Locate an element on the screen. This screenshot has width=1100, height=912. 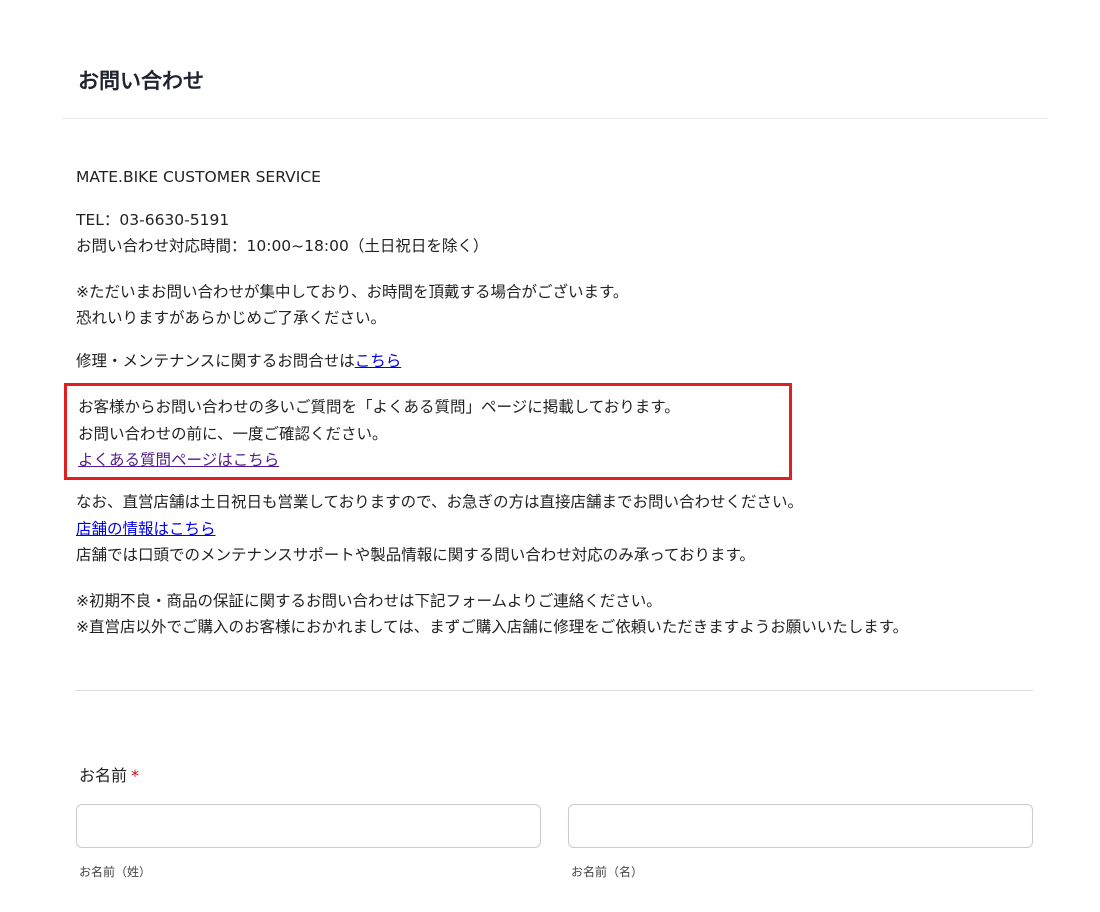
repair-inquiry-label: 修理・メンテナンスに関するお問合せは is located at coordinates (215, 361).